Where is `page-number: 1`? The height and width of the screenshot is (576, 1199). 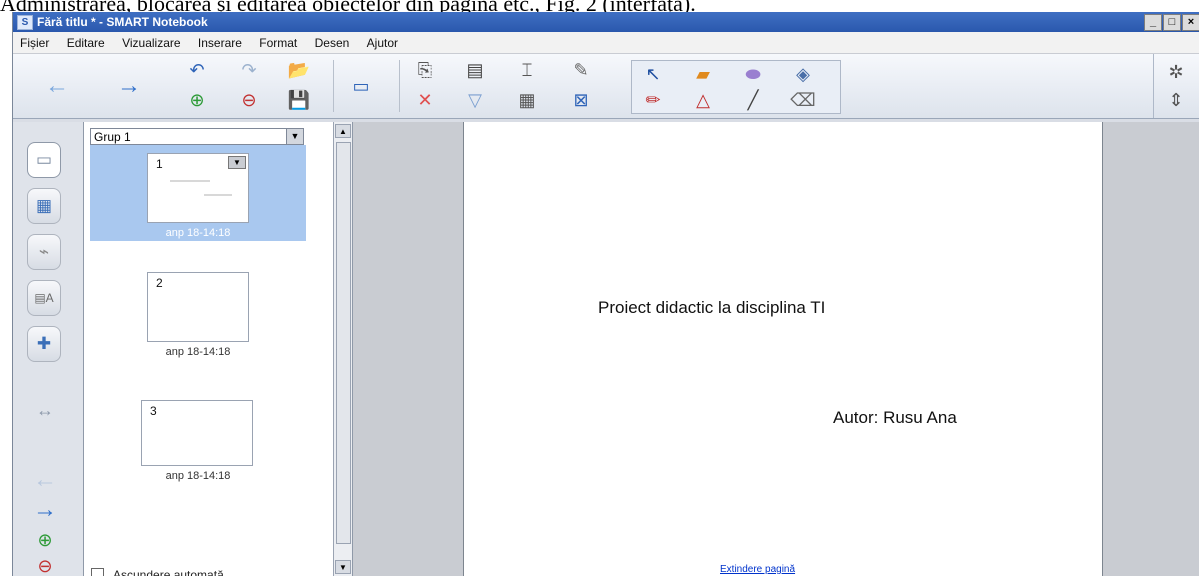
page-number: 1 is located at coordinates (159, 164).